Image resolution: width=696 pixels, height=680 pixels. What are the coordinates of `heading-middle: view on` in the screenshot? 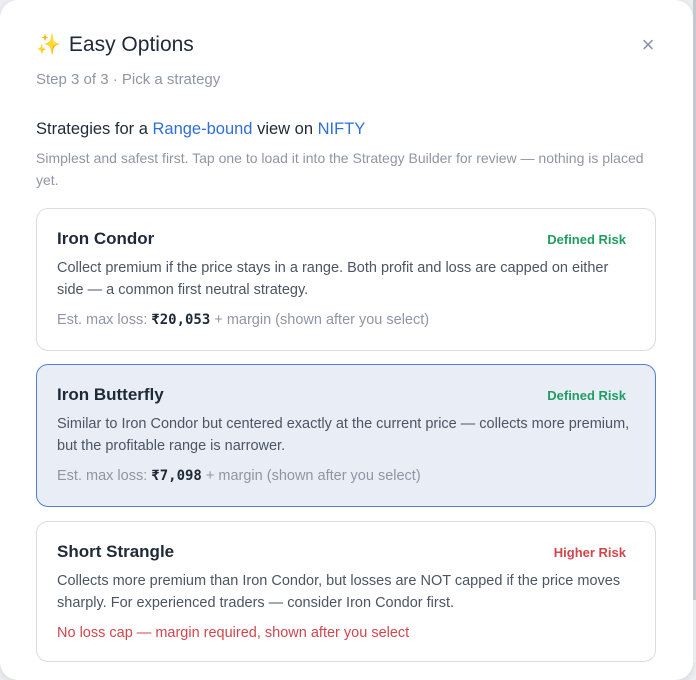 It's located at (285, 129).